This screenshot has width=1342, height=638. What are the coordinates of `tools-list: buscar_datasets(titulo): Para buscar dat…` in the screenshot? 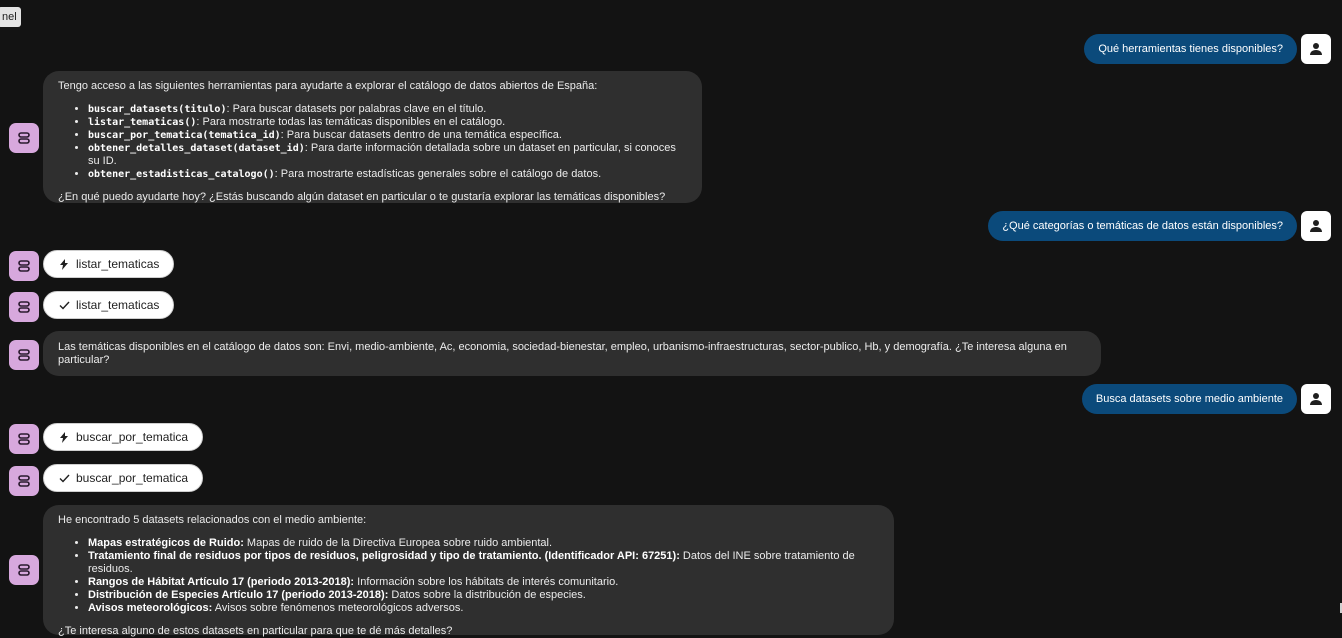 It's located at (372, 142).